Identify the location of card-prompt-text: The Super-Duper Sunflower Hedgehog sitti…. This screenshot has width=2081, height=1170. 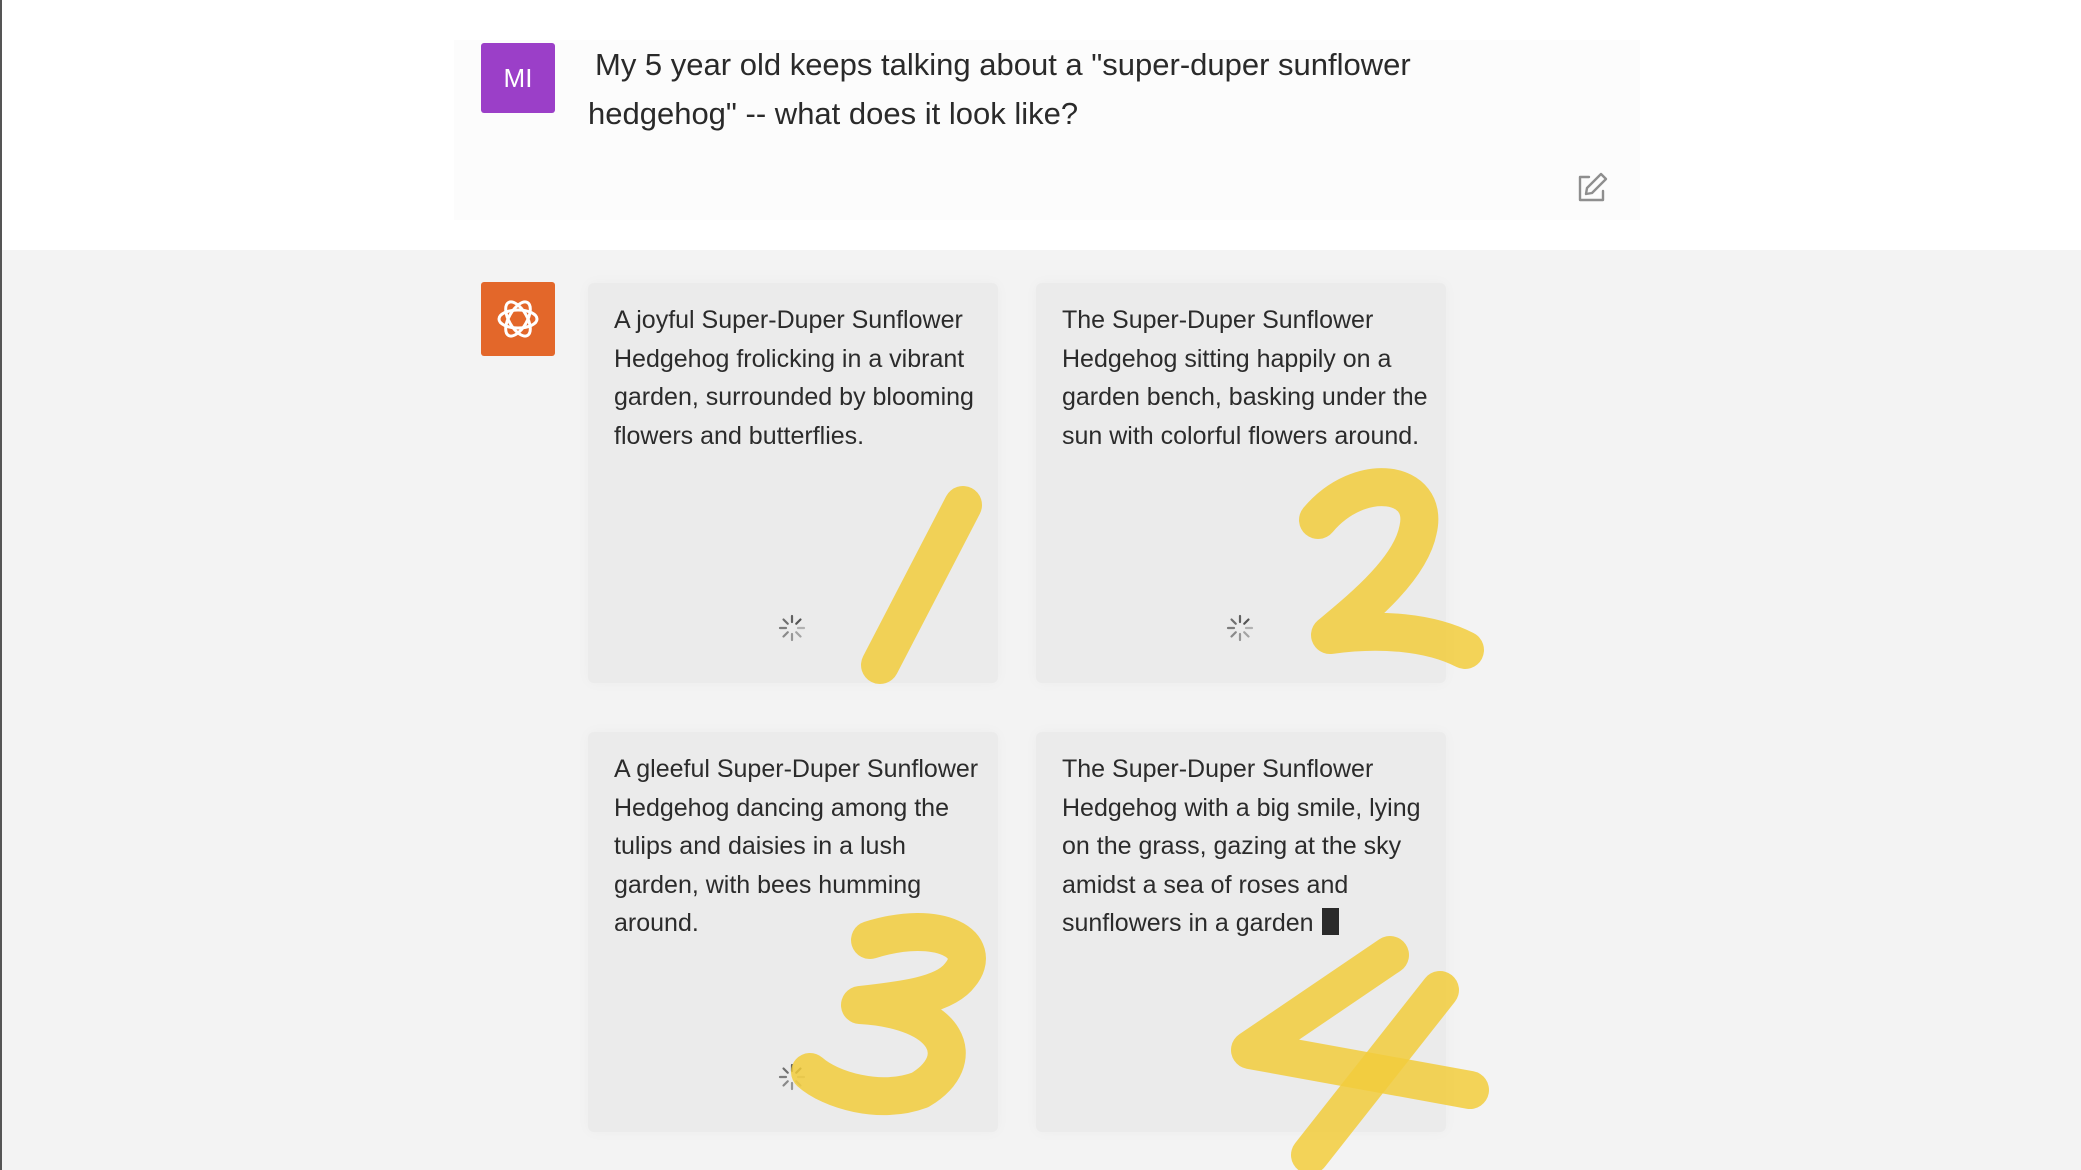
(1245, 378).